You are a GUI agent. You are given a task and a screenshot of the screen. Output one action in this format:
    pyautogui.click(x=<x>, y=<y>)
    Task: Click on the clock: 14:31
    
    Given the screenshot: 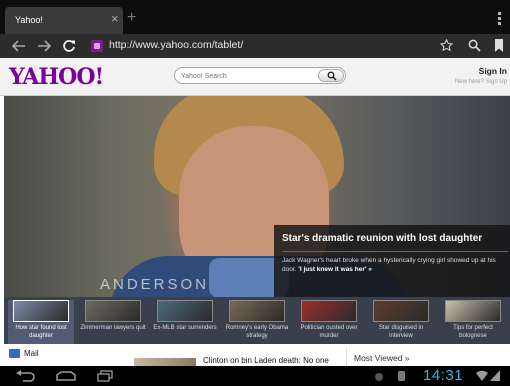 What is the action you would take?
    pyautogui.click(x=443, y=375)
    